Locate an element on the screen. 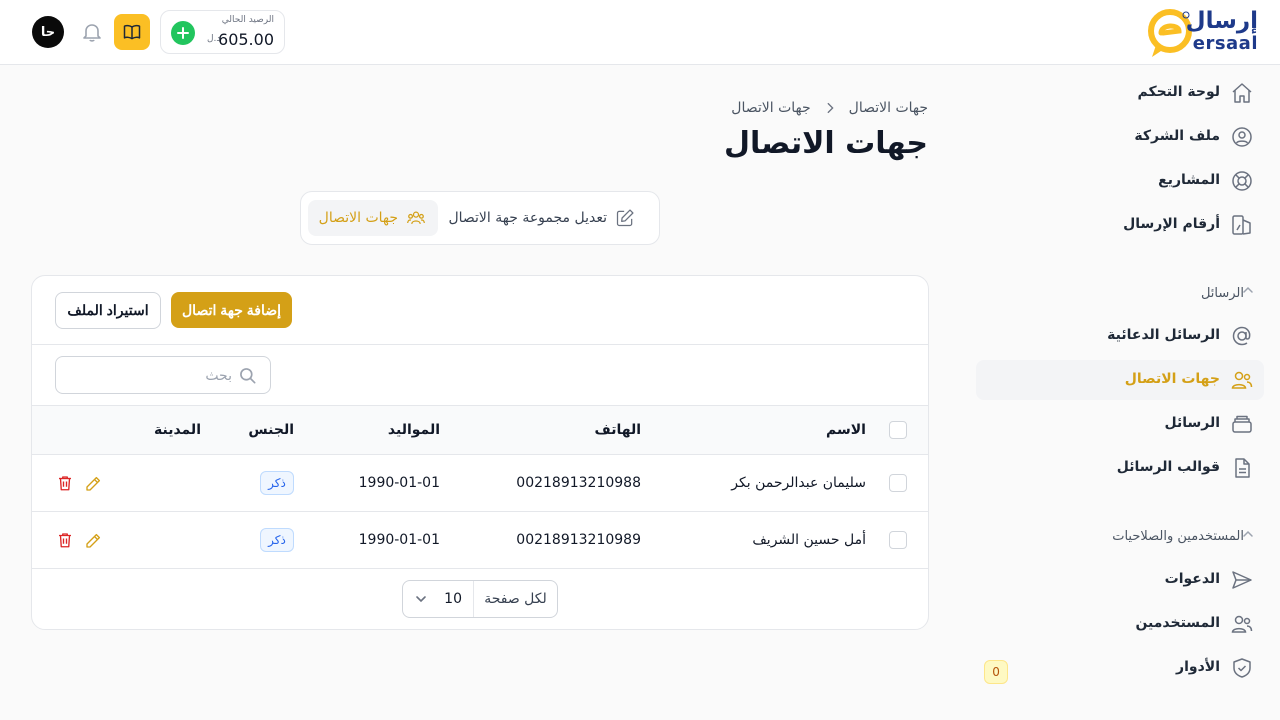  at-sign-icon is located at coordinates (1241, 336).